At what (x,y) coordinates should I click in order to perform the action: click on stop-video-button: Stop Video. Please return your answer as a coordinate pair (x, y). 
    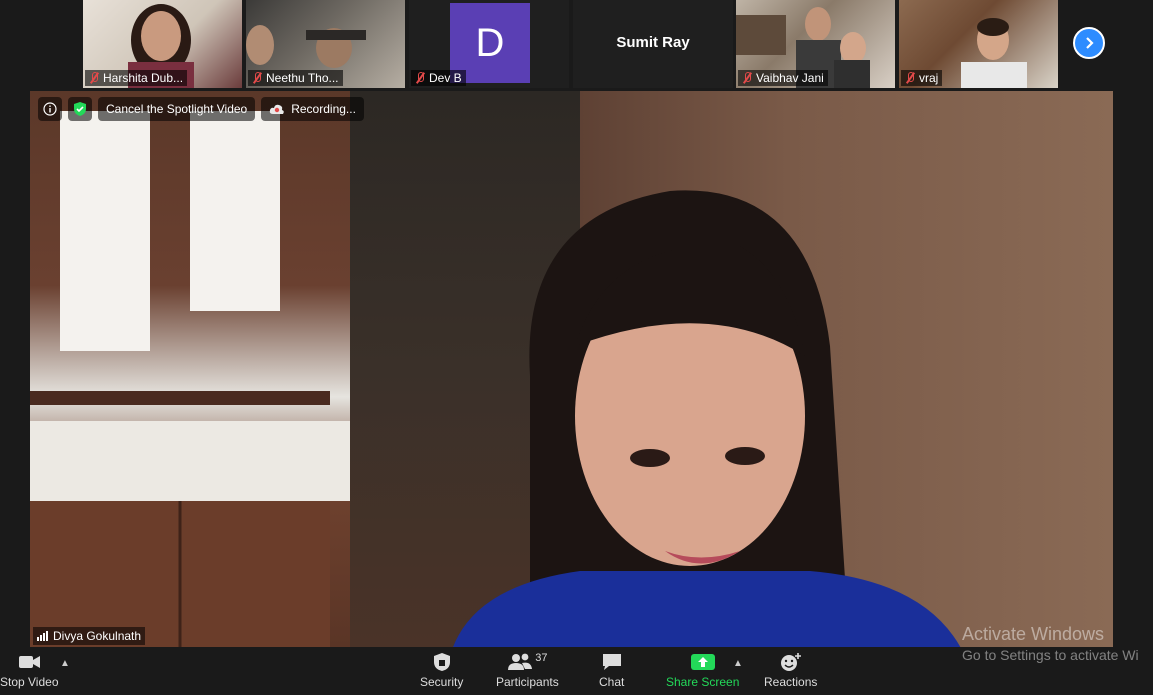
    Looking at the image, I should click on (29, 670).